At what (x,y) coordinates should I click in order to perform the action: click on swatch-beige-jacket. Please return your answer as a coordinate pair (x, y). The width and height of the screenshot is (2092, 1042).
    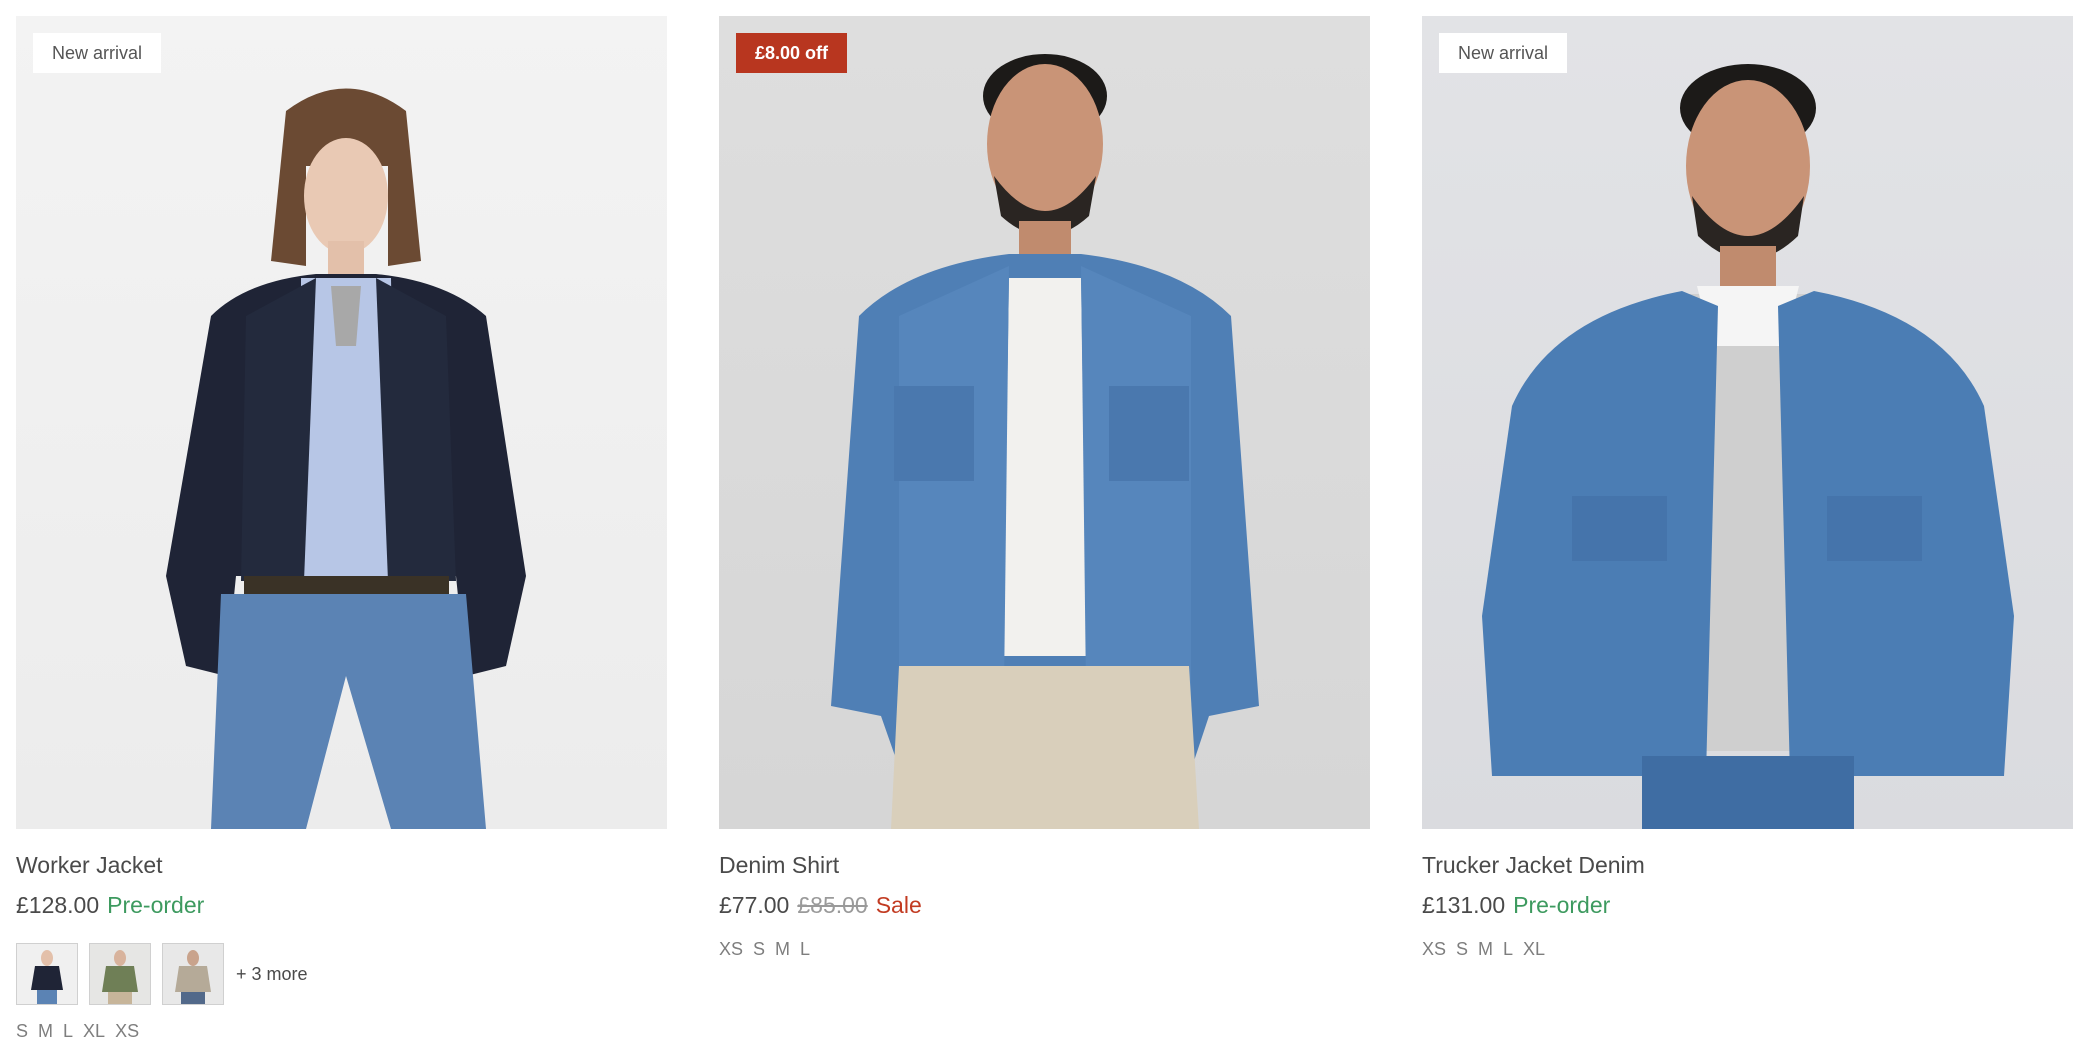
    Looking at the image, I should click on (193, 974).